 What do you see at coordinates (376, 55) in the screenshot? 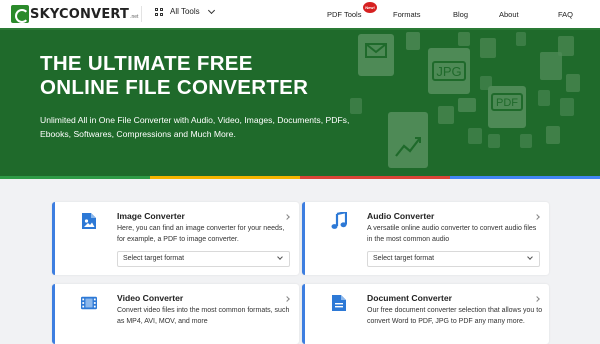
I see `envelope-icon` at bounding box center [376, 55].